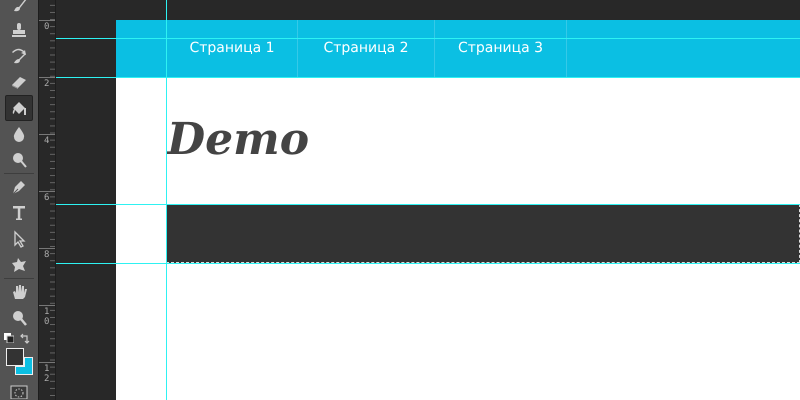 Image resolution: width=800 pixels, height=400 pixels. What do you see at coordinates (19, 265) in the screenshot?
I see `custom-shape-icon` at bounding box center [19, 265].